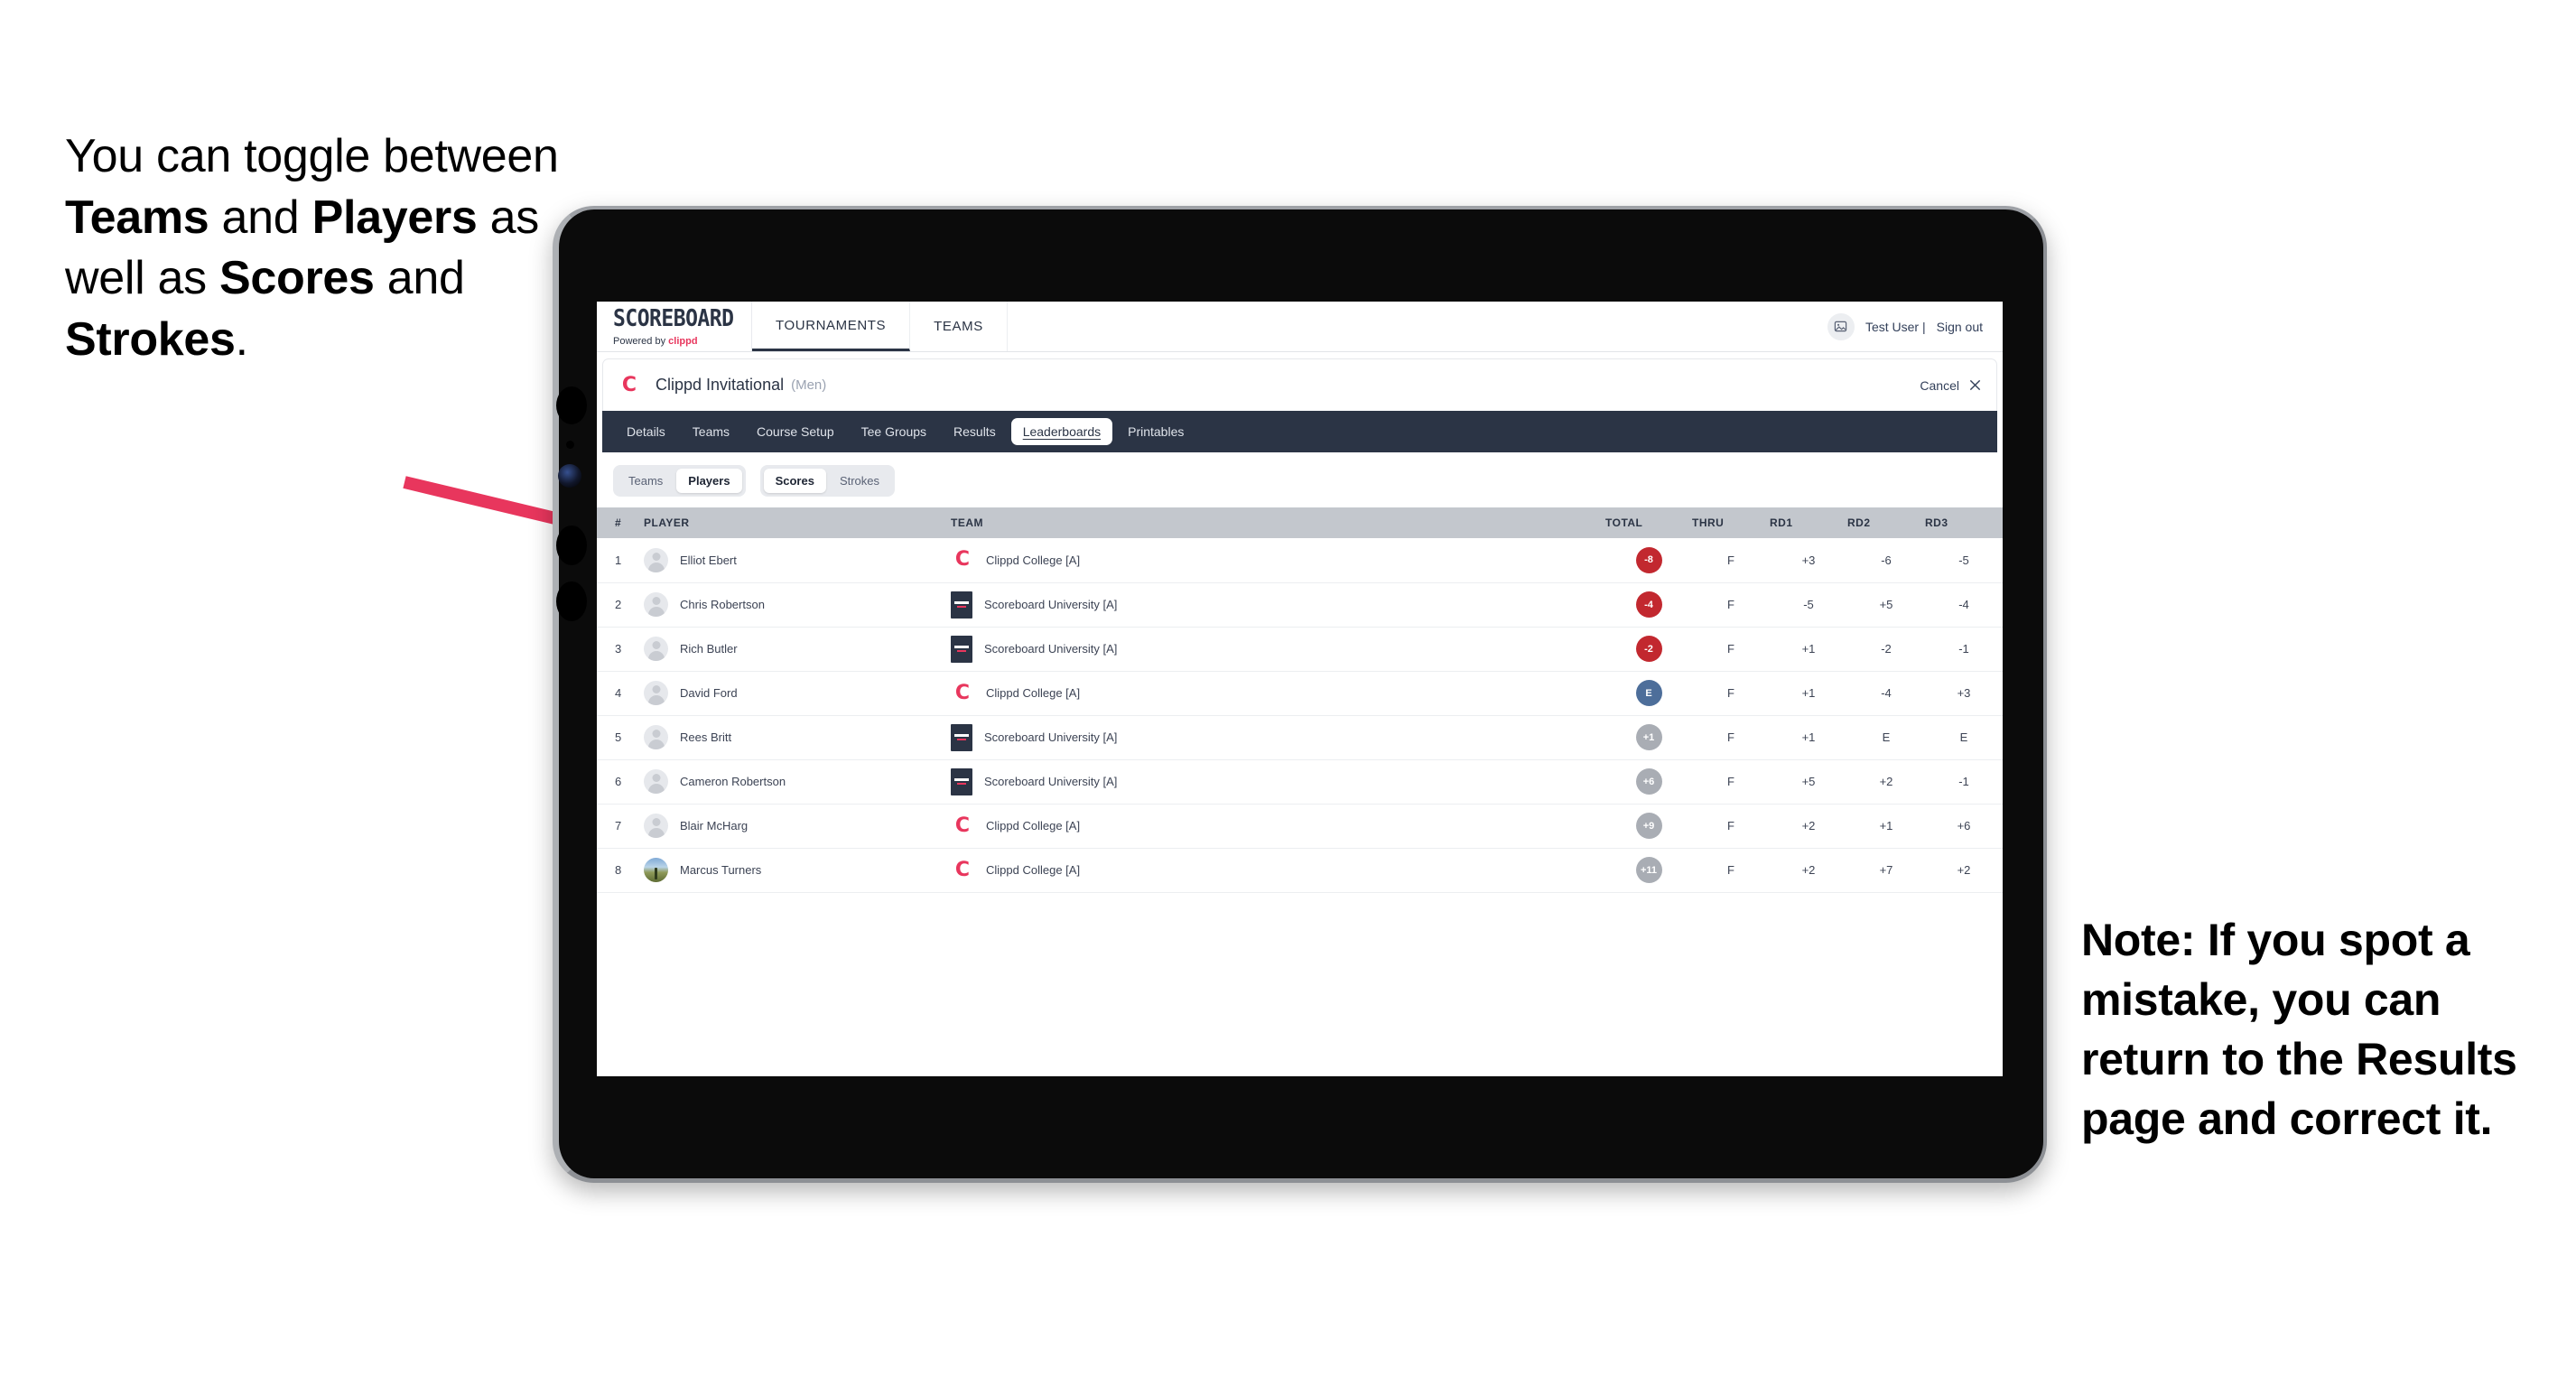 The height and width of the screenshot is (1386, 2576). I want to click on cell-rd2: -2, so click(1886, 649).